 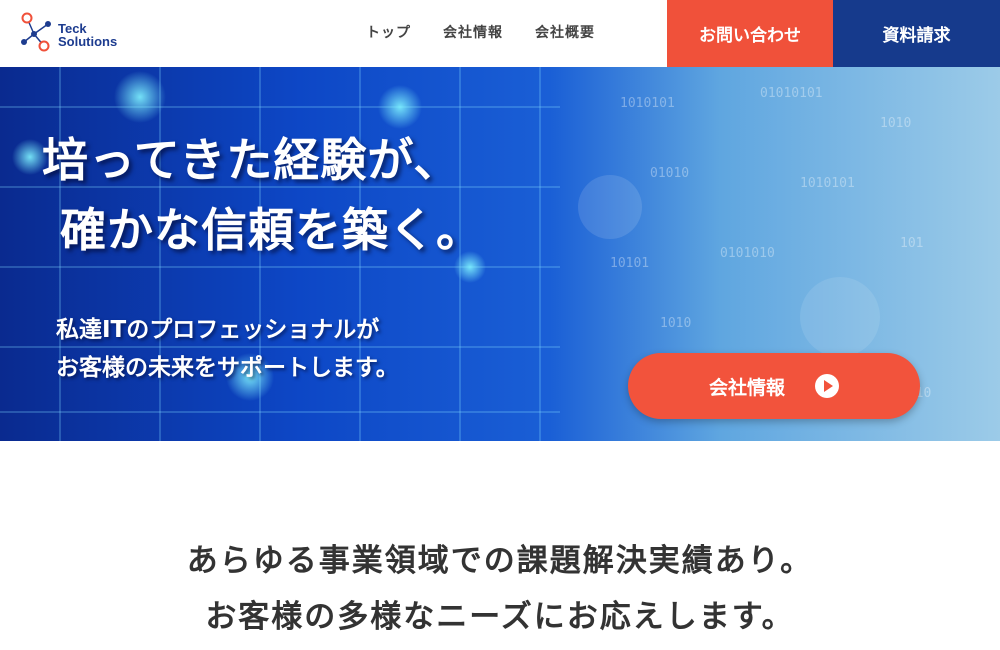 What do you see at coordinates (791, 93) in the screenshot?
I see `svg-text: 01010101` at bounding box center [791, 93].